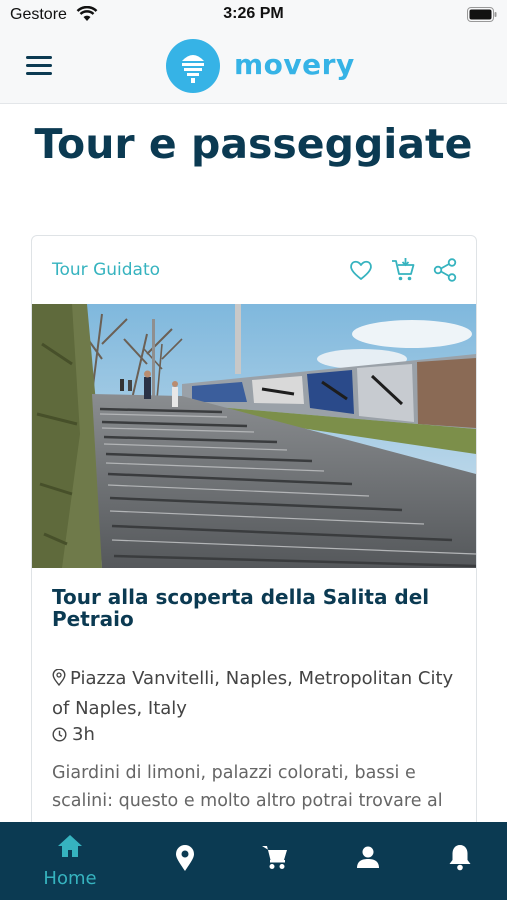 The image size is (507, 900). What do you see at coordinates (83, 734) in the screenshot?
I see `tour-duration-text: 3h` at bounding box center [83, 734].